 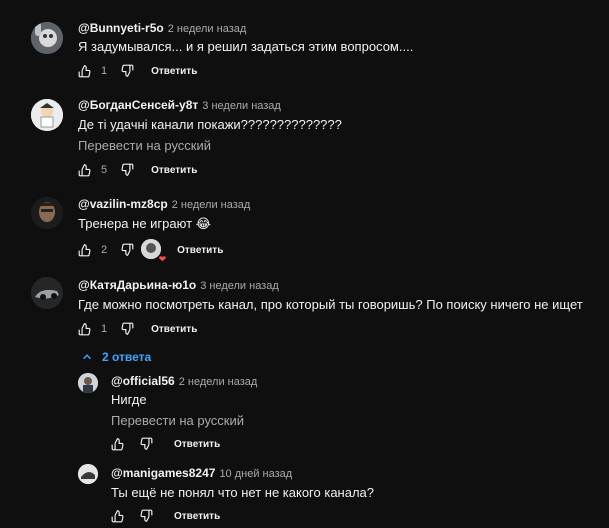 What do you see at coordinates (137, 170) in the screenshot?
I see `comment-actions: 5 Ответить` at bounding box center [137, 170].